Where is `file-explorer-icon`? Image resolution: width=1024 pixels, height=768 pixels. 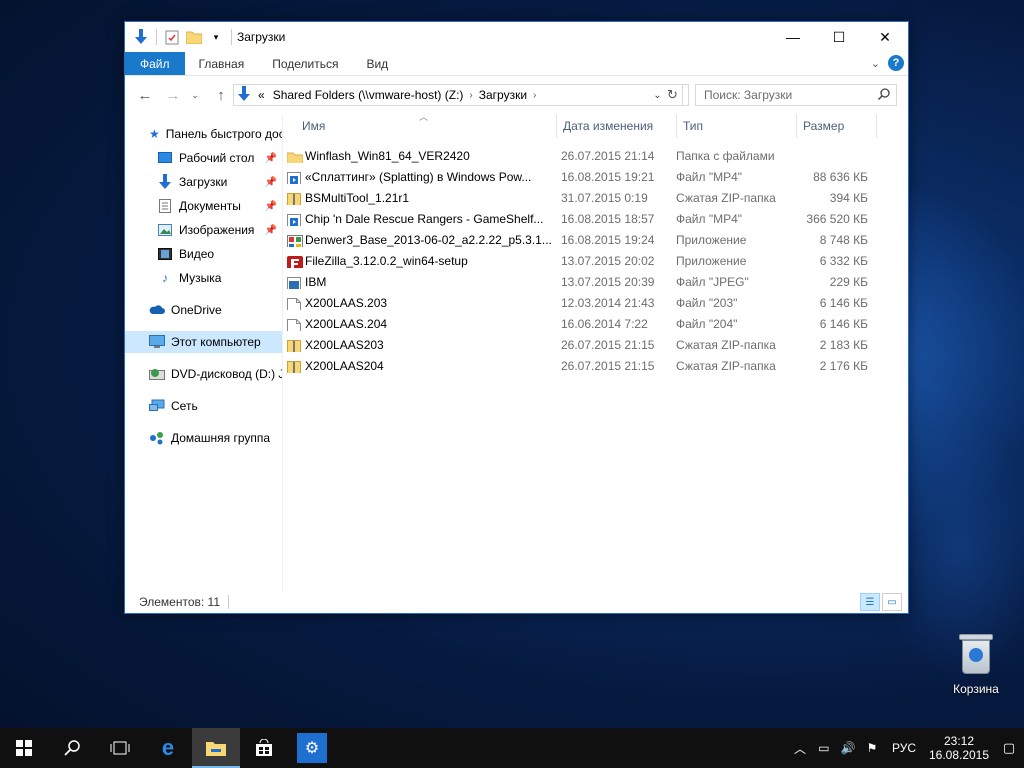
file-explorer-icon is located at coordinates (216, 748).